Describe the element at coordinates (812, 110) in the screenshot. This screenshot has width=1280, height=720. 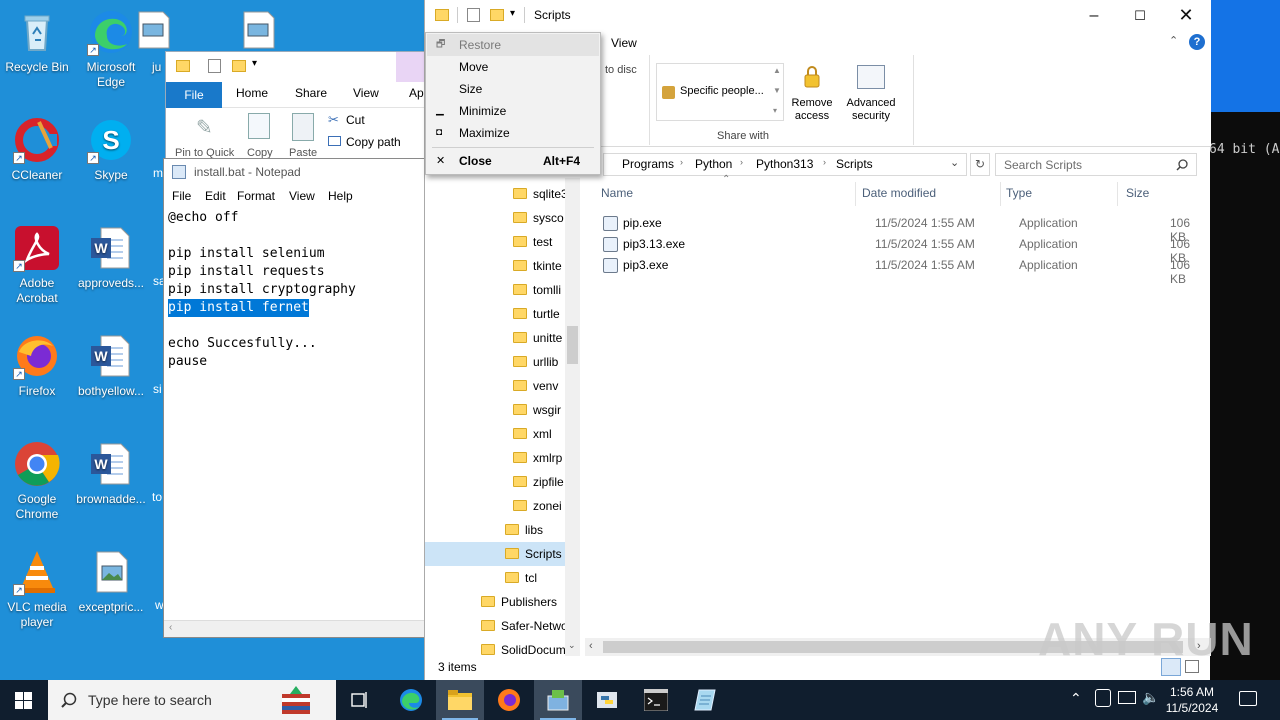
I see `remove-access-button: Remove access` at that location.